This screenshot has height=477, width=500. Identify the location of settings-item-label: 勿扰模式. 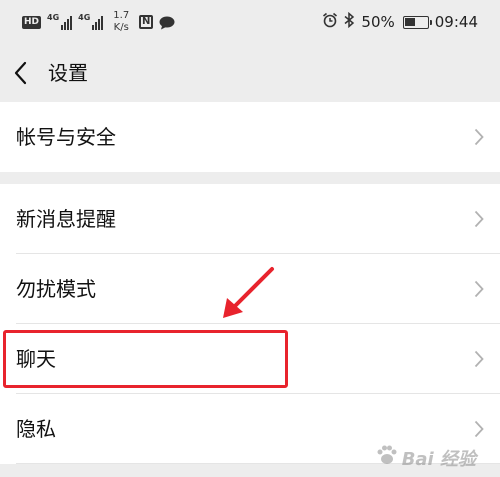
(56, 289).